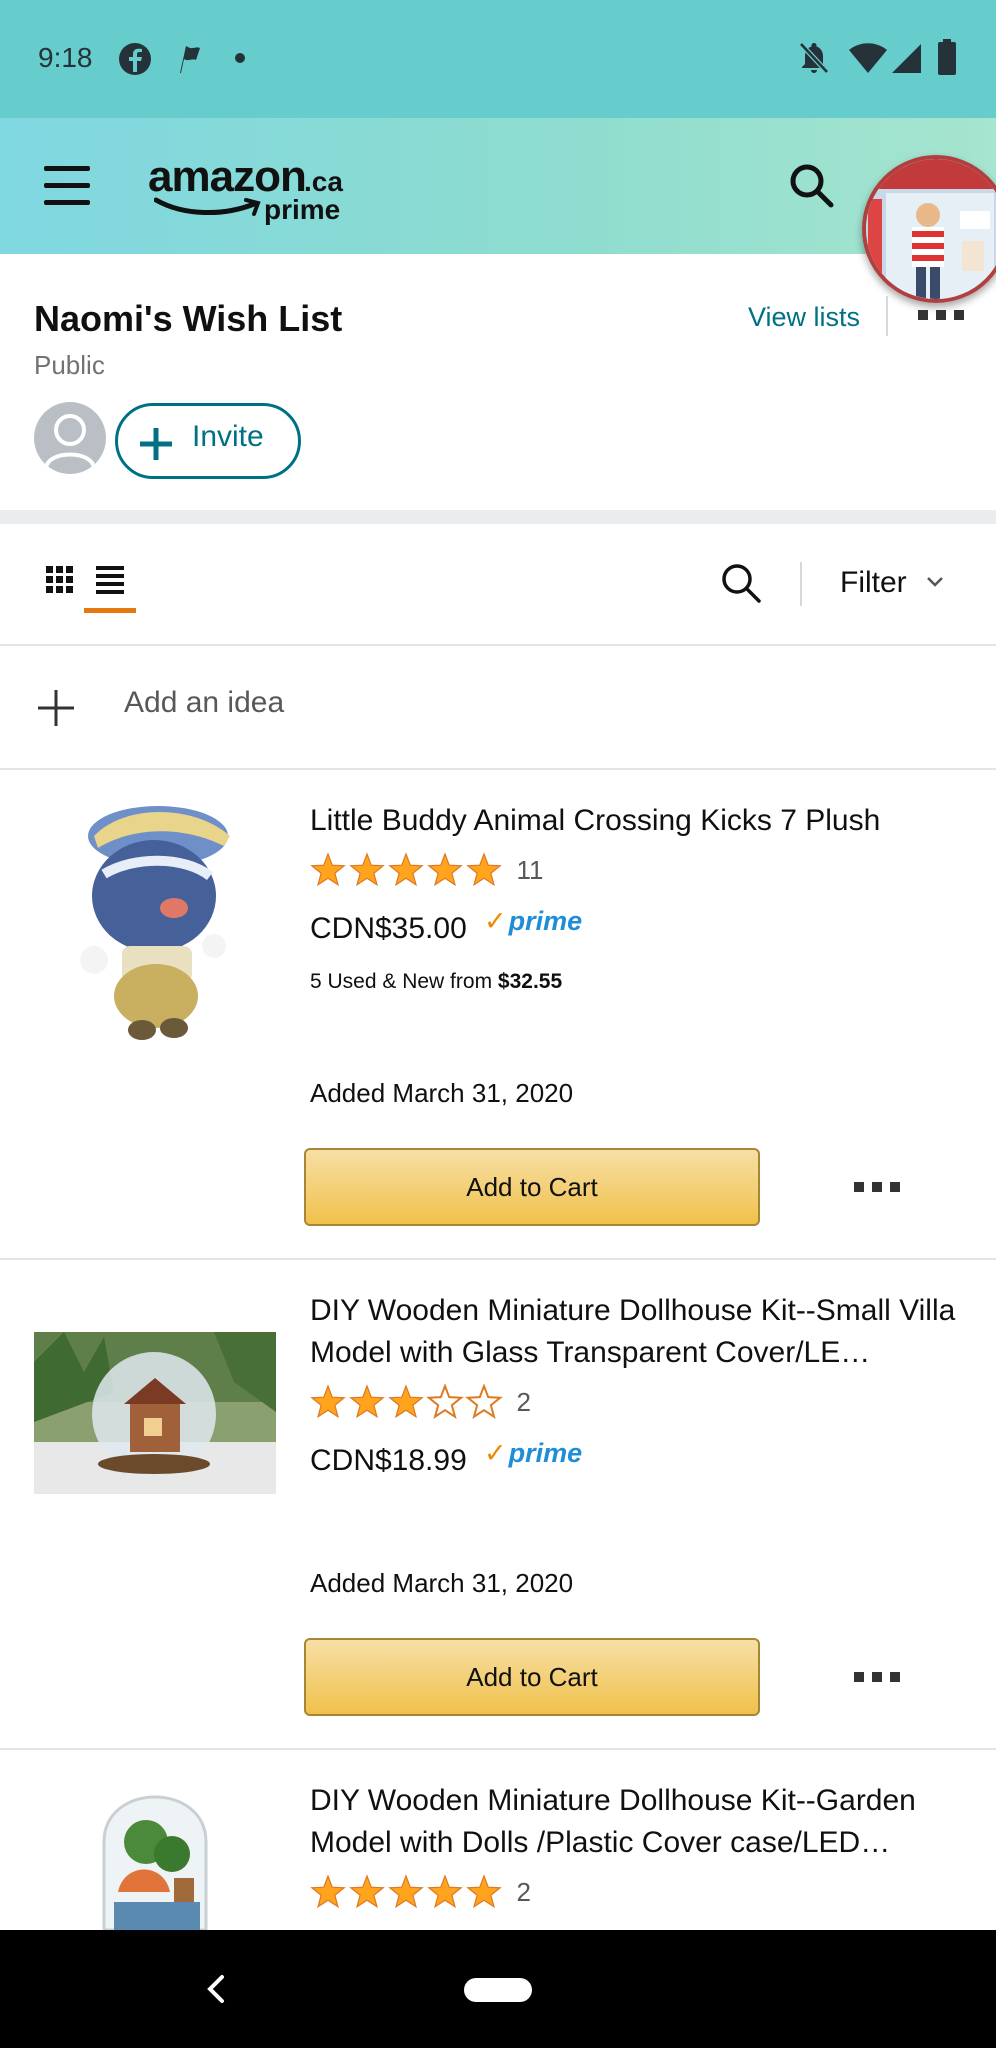 This screenshot has width=996, height=2048. What do you see at coordinates (498, 517) in the screenshot?
I see `section-divider` at bounding box center [498, 517].